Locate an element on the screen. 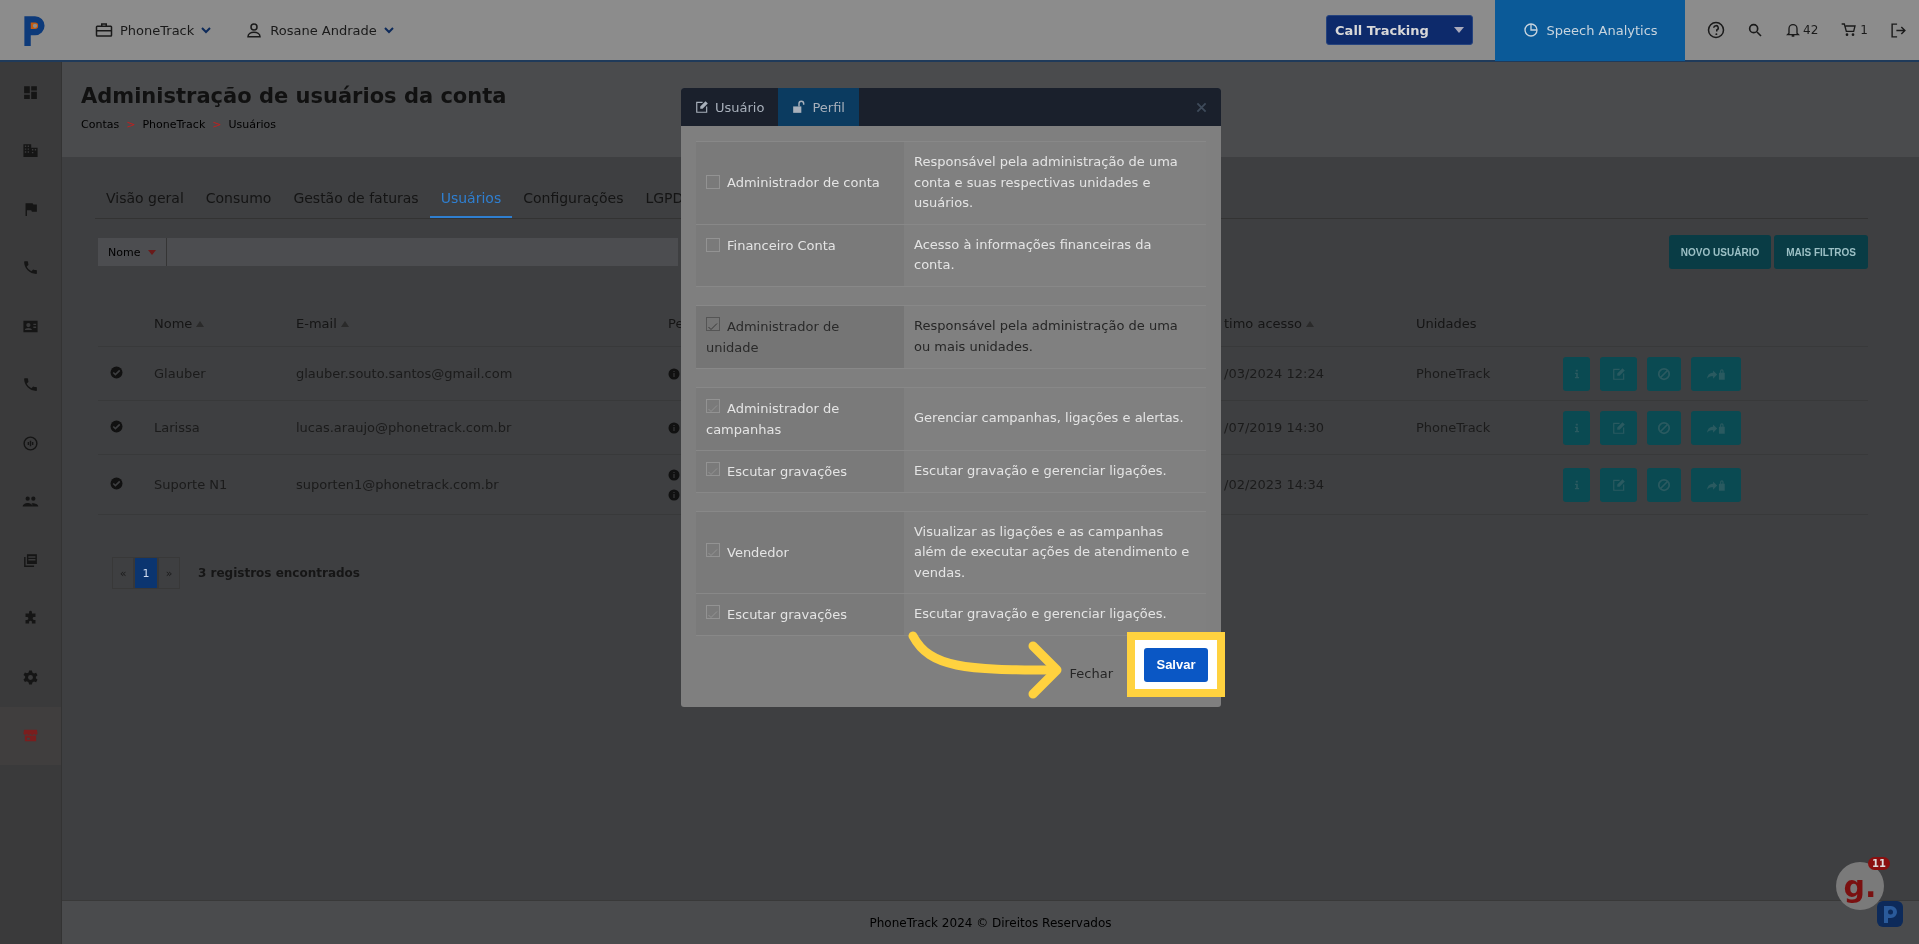 The width and height of the screenshot is (1919, 944). dashboard-icon is located at coordinates (30, 92).